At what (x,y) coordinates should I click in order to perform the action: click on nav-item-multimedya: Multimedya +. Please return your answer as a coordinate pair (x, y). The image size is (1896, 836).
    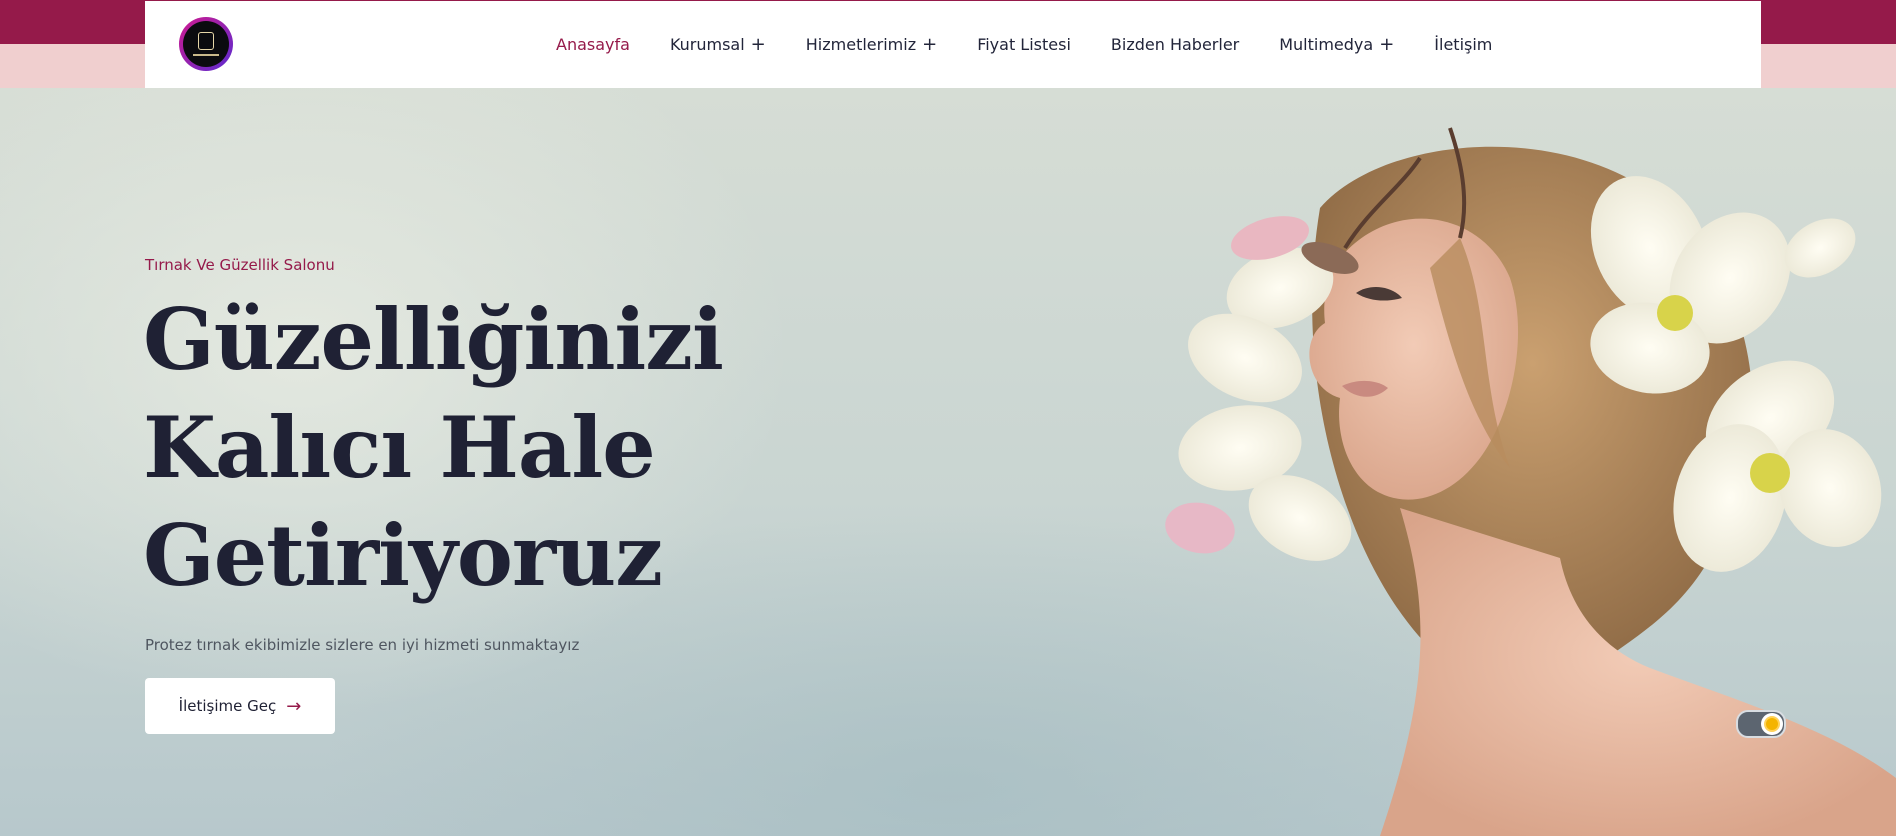
    Looking at the image, I should click on (1336, 44).